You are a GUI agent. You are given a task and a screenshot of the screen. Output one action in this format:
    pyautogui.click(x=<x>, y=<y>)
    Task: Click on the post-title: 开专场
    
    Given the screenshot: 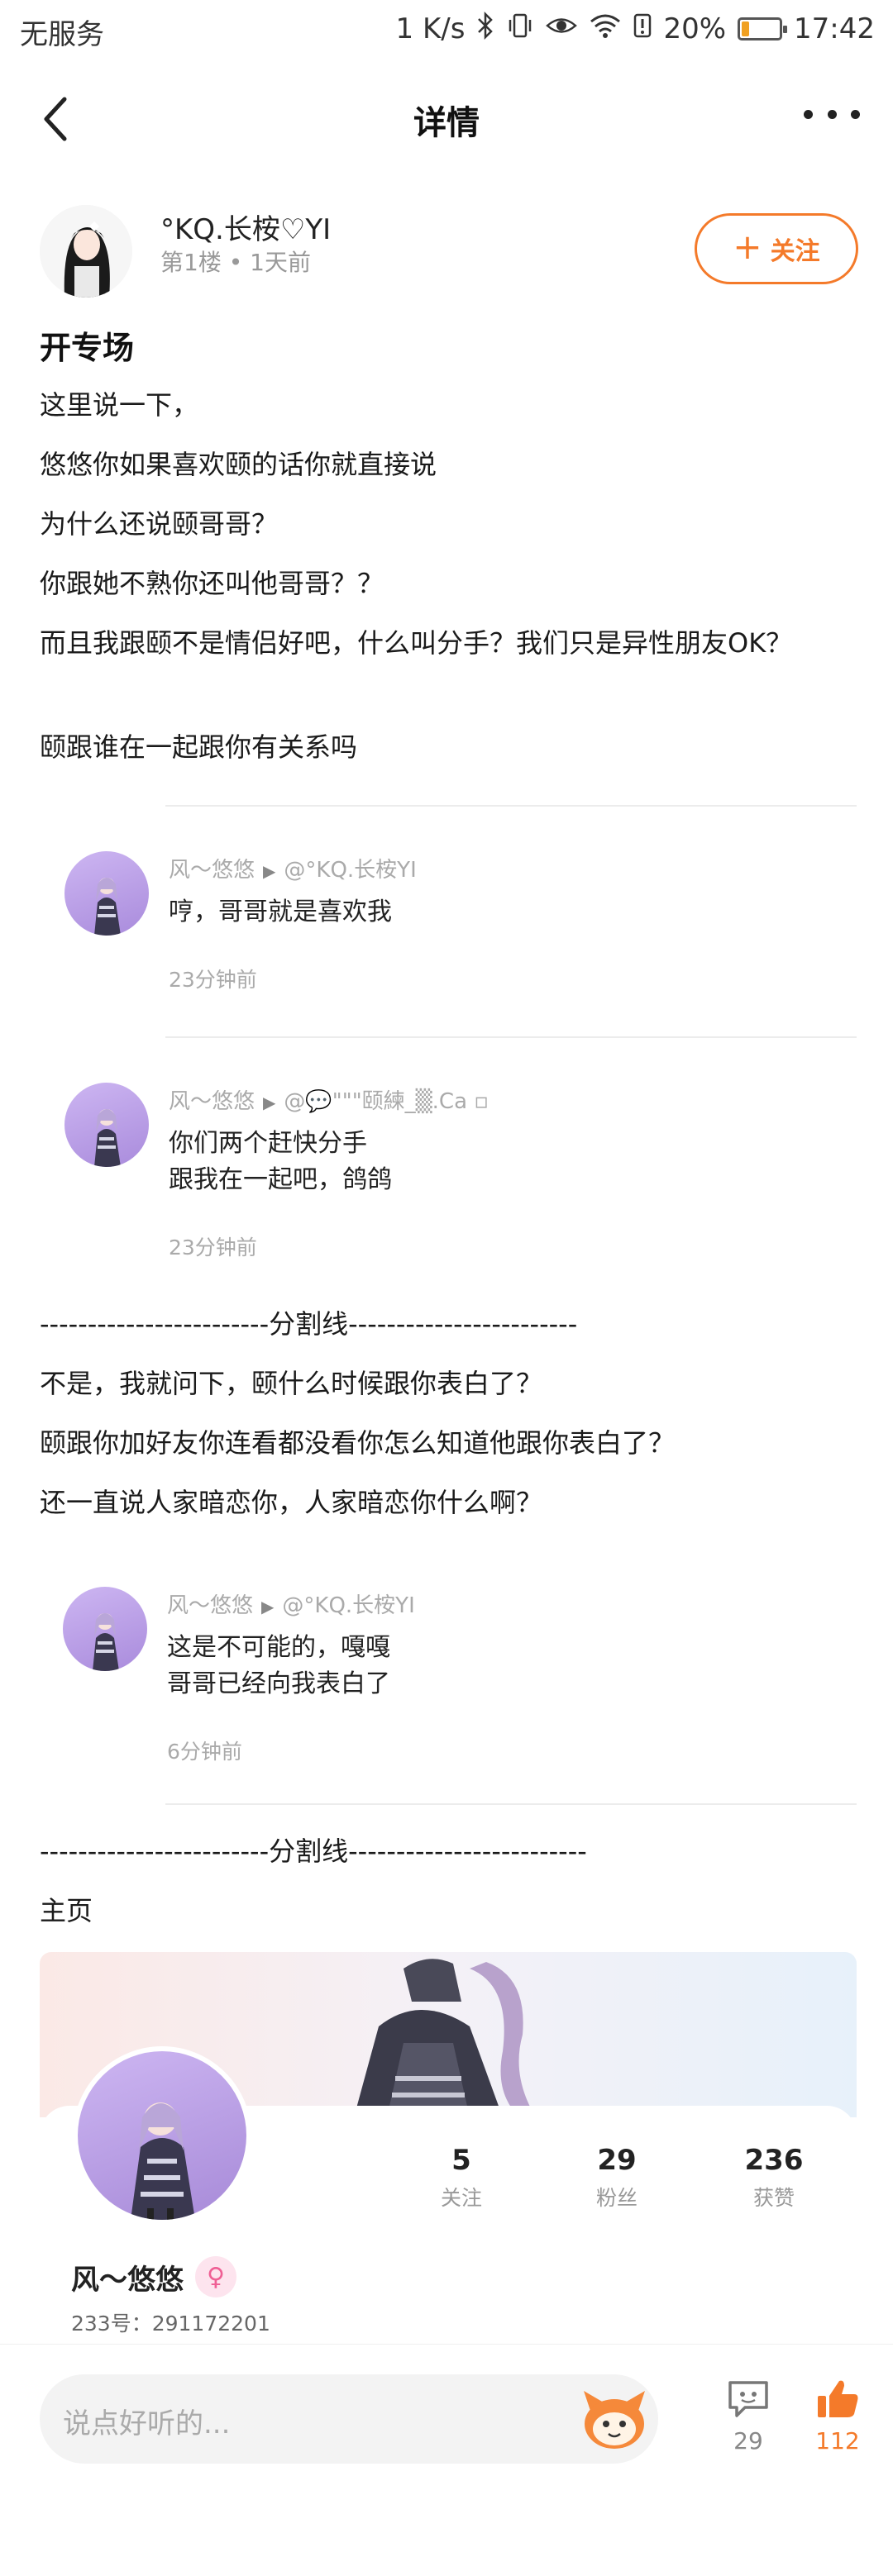 What is the action you would take?
    pyautogui.click(x=87, y=348)
    